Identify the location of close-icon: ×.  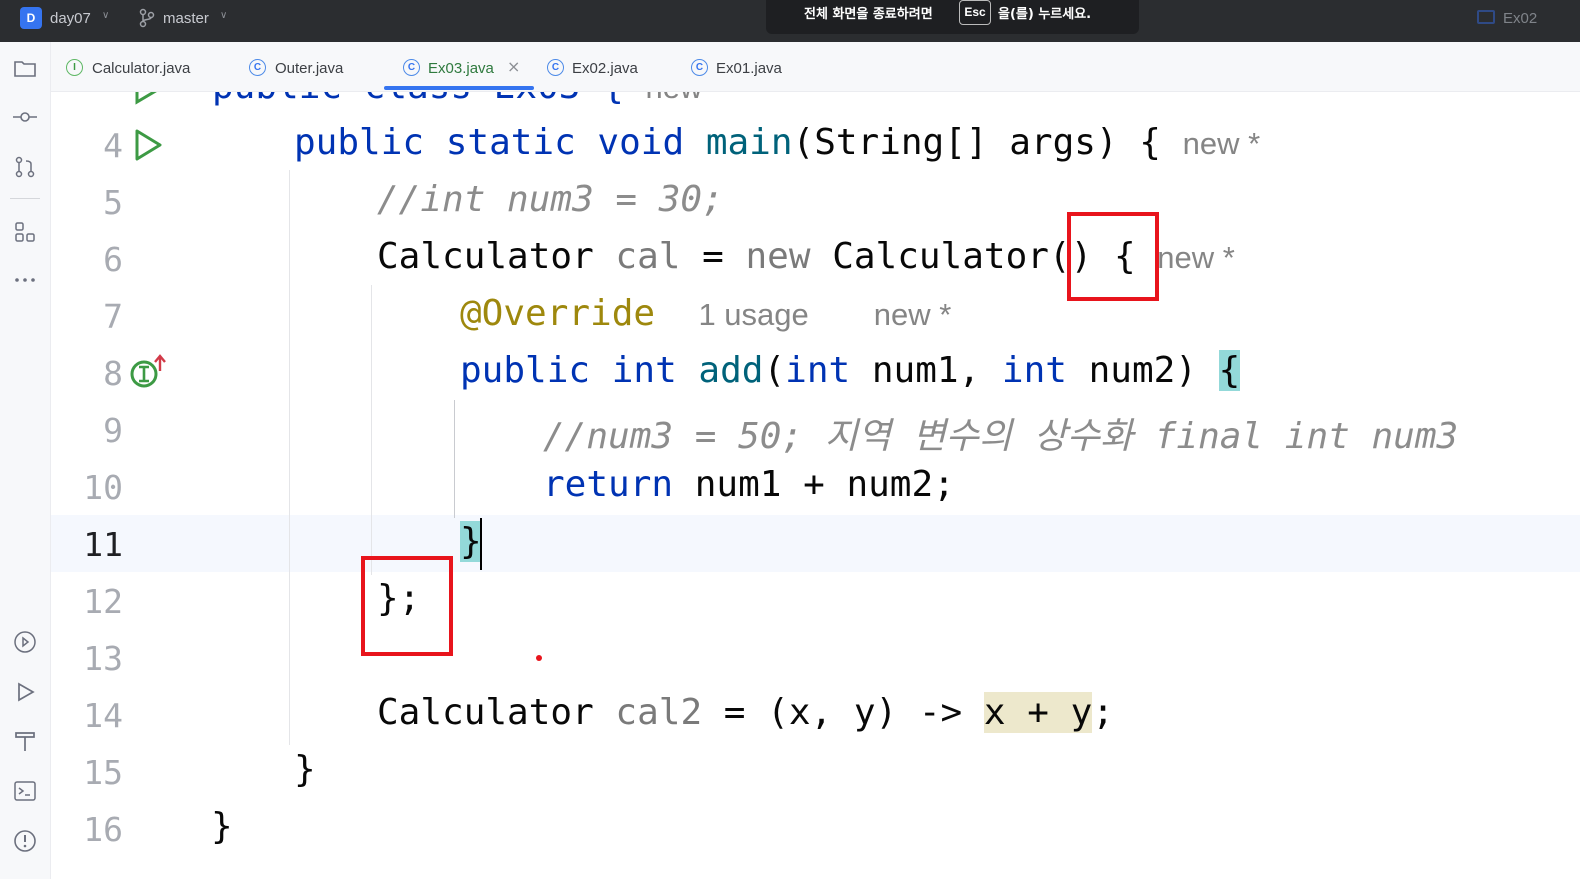
(513, 66).